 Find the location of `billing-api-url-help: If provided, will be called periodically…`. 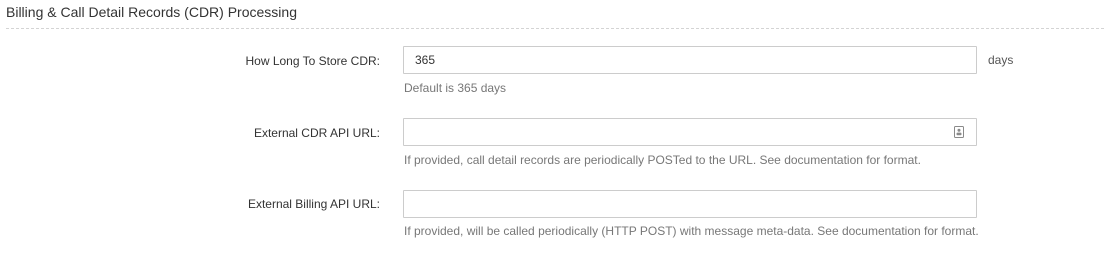

billing-api-url-help: If provided, will be called periodically… is located at coordinates (691, 231).